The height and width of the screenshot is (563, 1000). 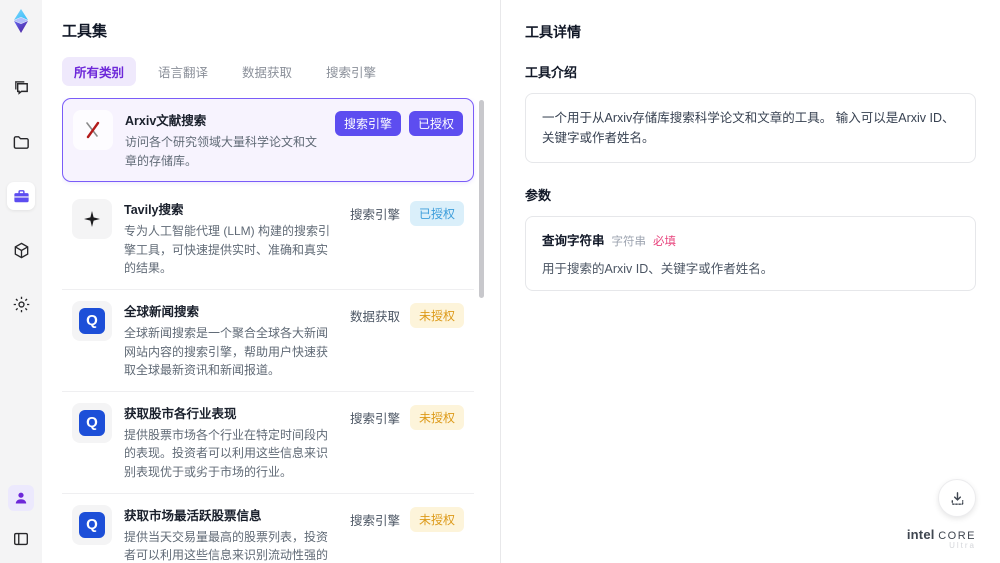 I want to click on tavily-star-icon, so click(x=92, y=219).